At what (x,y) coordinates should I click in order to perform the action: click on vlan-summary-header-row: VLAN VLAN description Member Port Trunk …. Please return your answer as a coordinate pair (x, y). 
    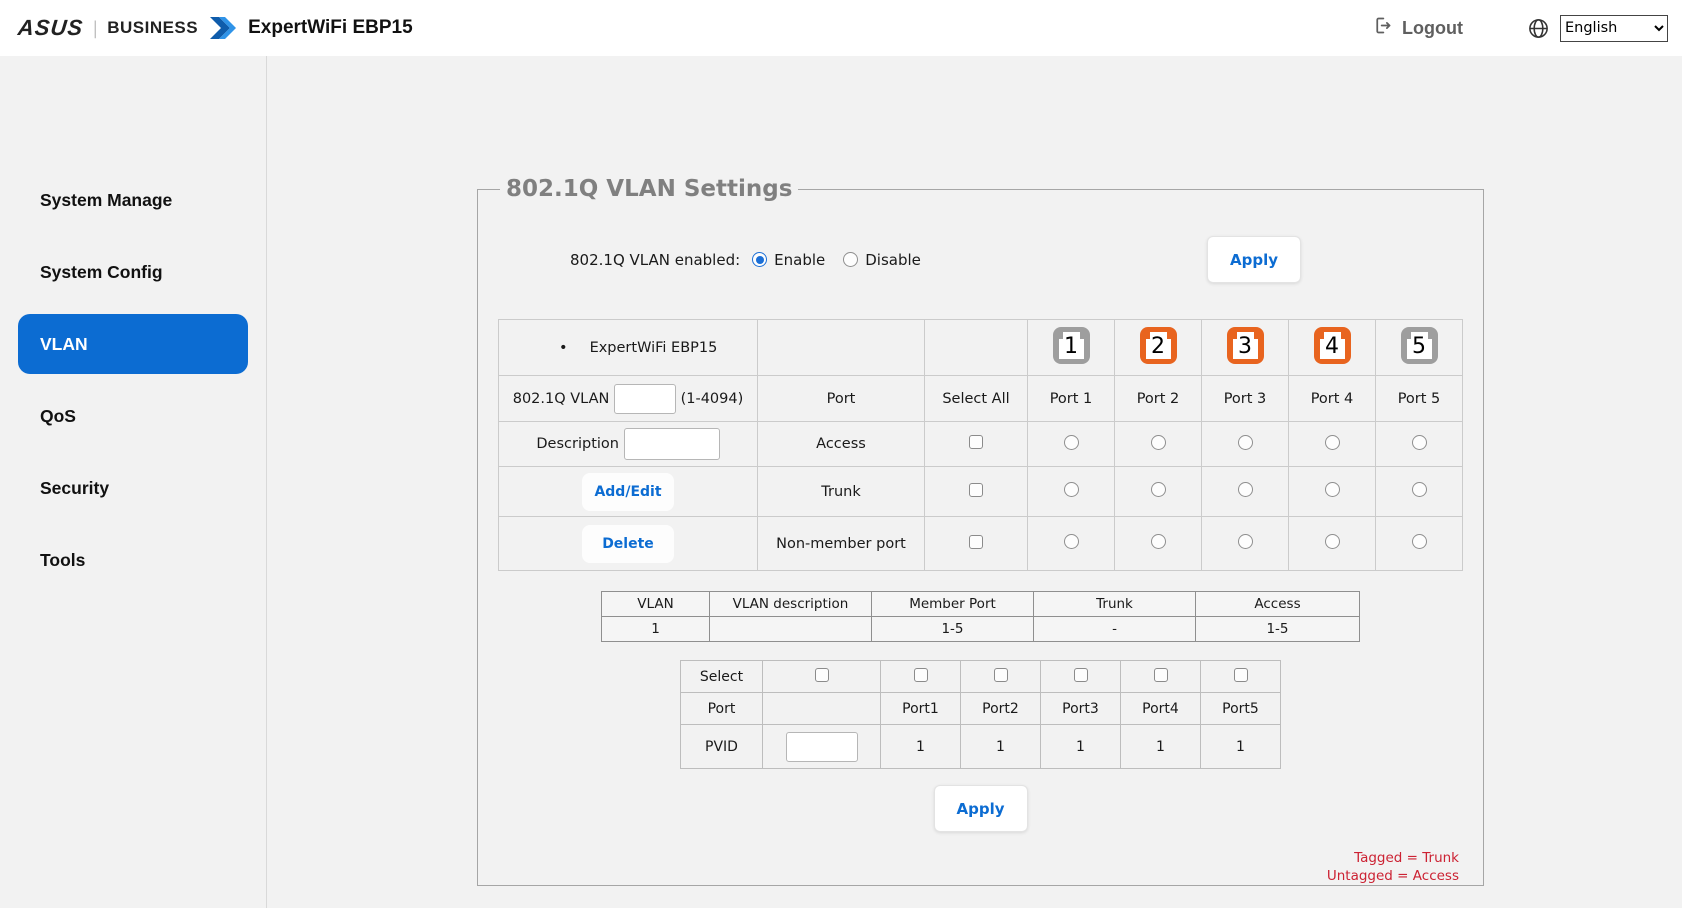
    Looking at the image, I should click on (980, 604).